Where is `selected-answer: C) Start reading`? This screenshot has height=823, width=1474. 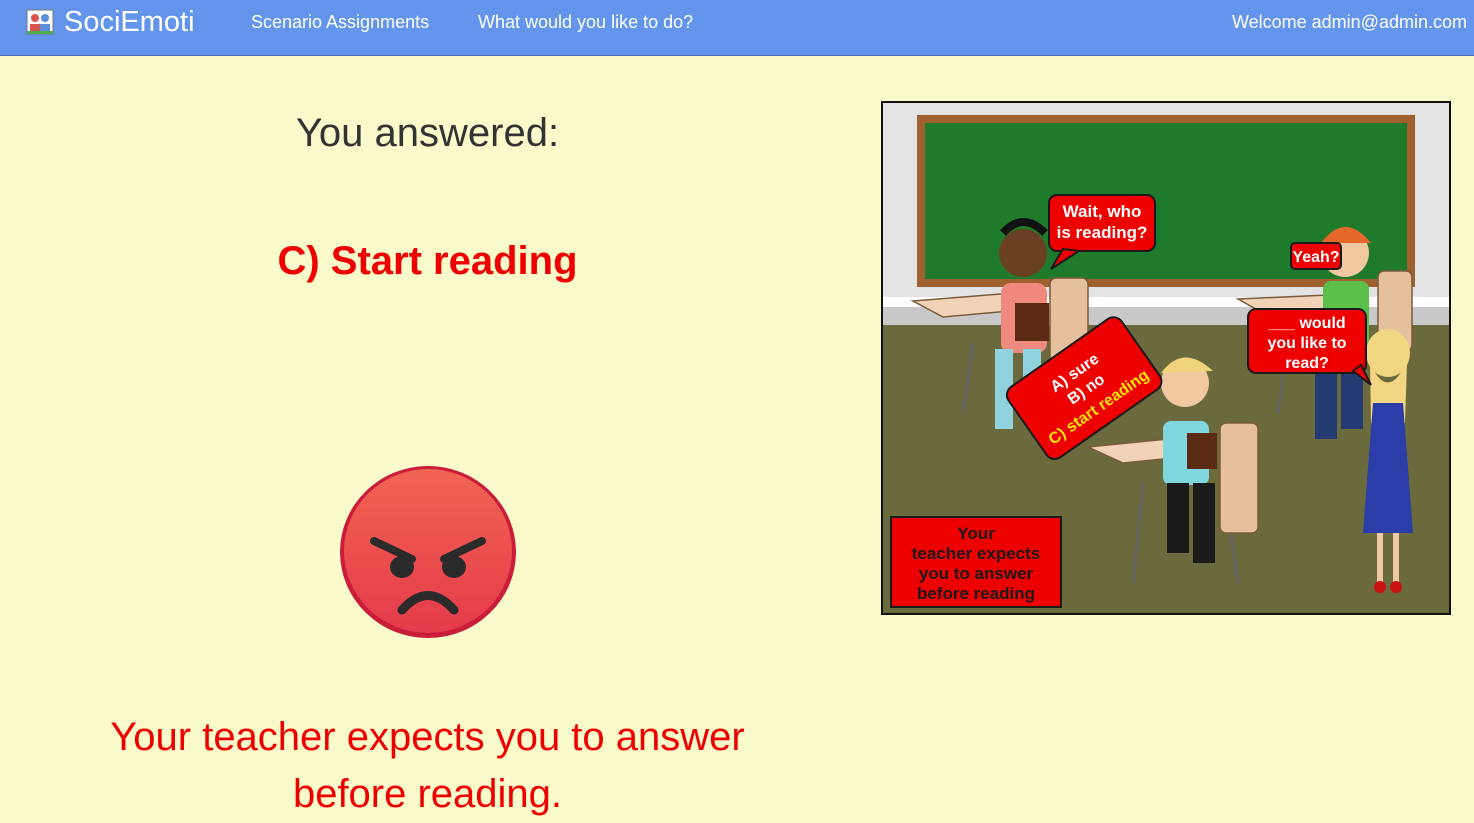
selected-answer: C) Start reading is located at coordinates (427, 261).